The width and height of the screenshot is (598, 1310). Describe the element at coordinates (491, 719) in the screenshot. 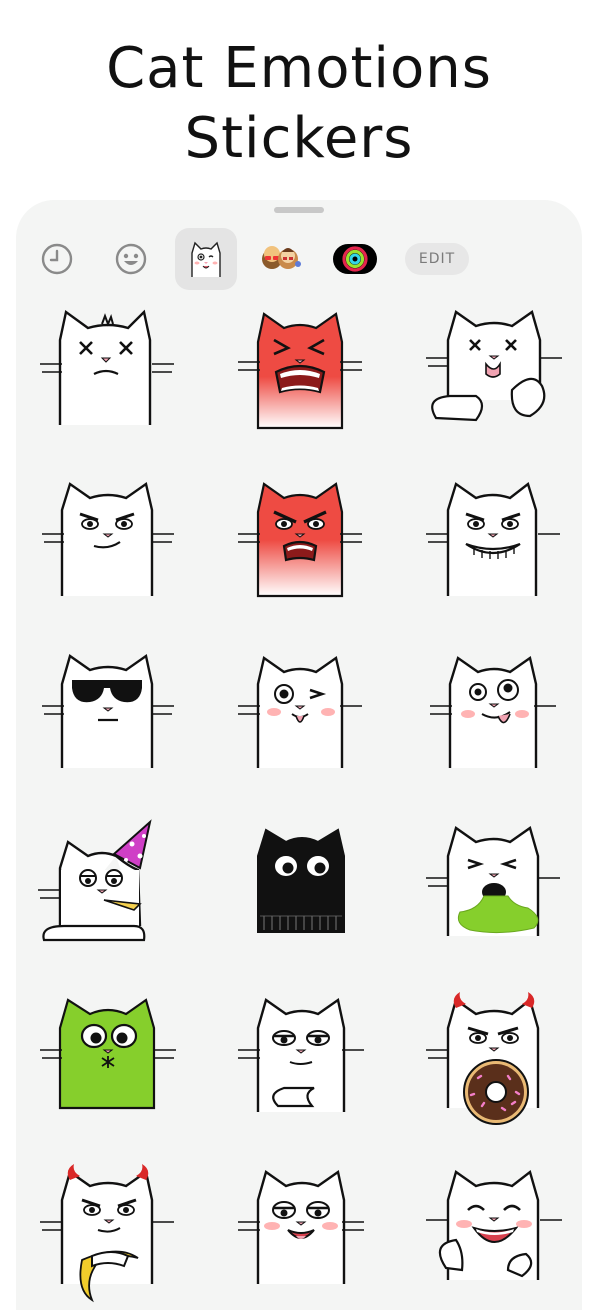

I see `sticker-silly-tongue-cat` at that location.